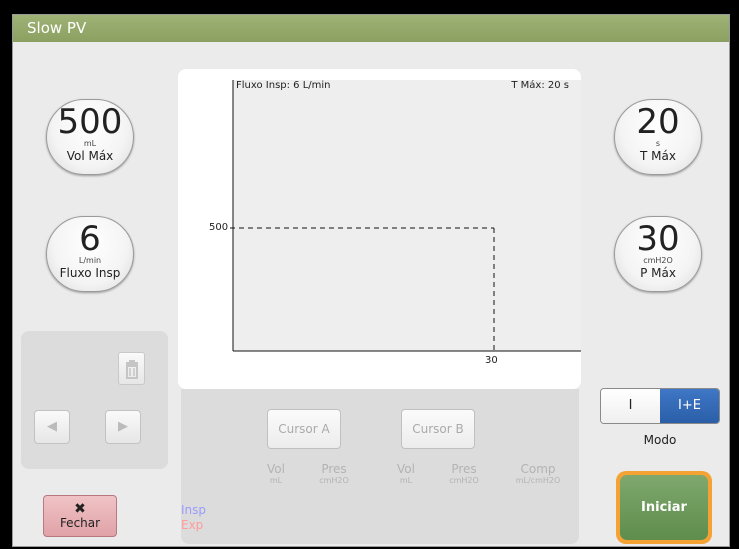 This screenshot has width=739, height=549. What do you see at coordinates (90, 260) in the screenshot?
I see `fluxo-insp-unit: L/min` at bounding box center [90, 260].